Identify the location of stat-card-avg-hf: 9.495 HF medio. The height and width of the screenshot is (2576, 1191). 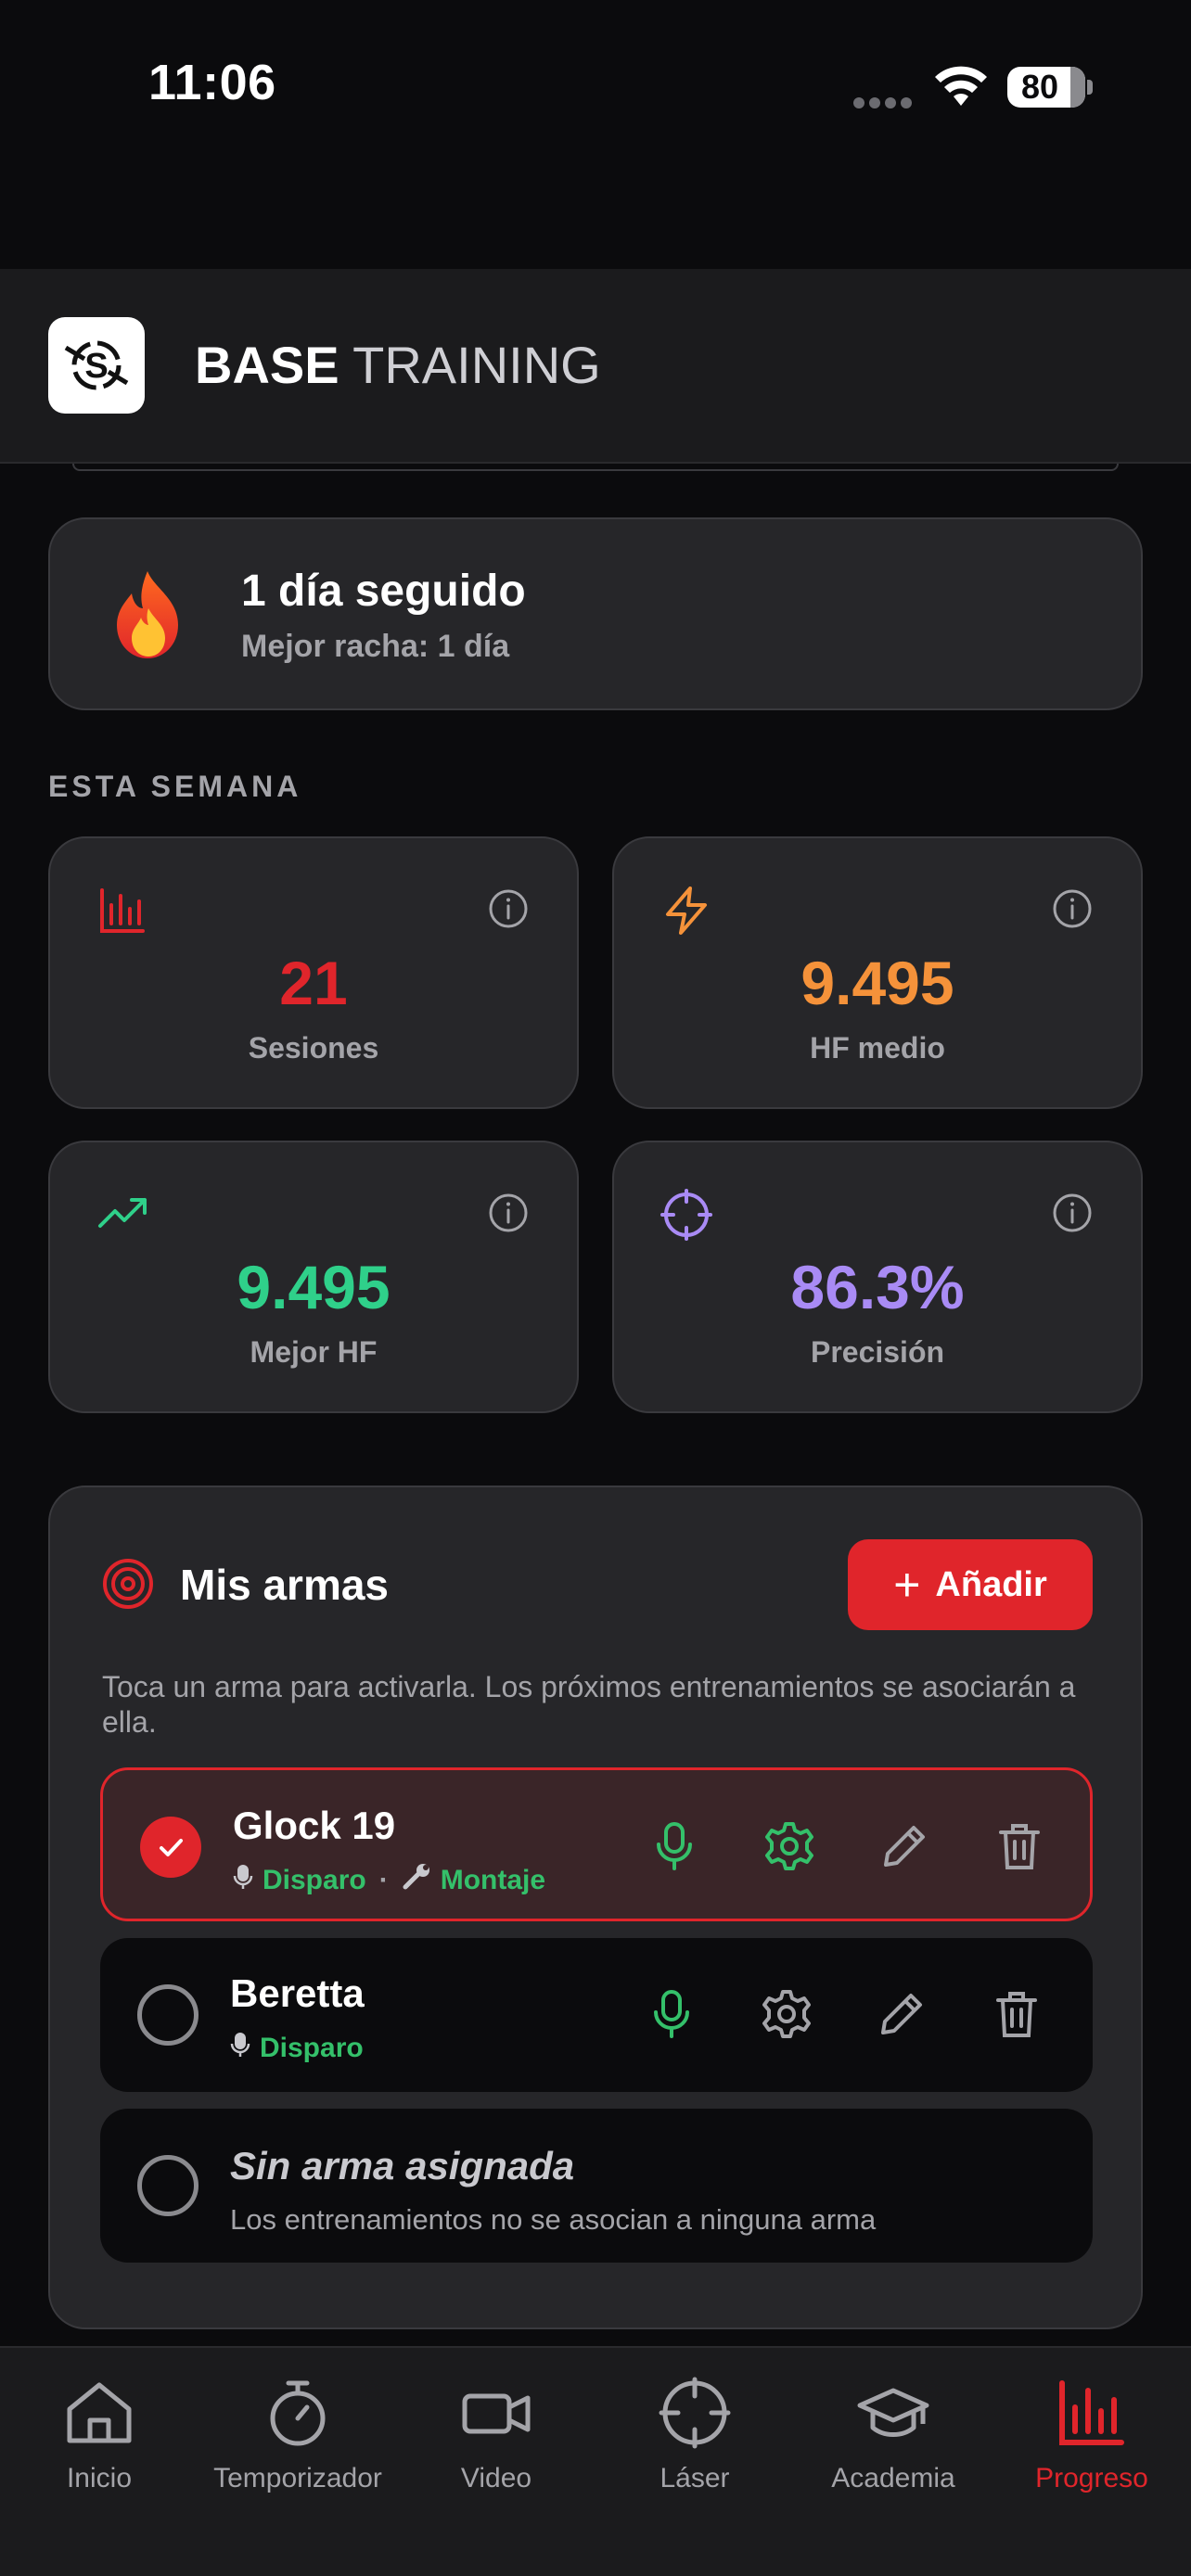
(877, 972).